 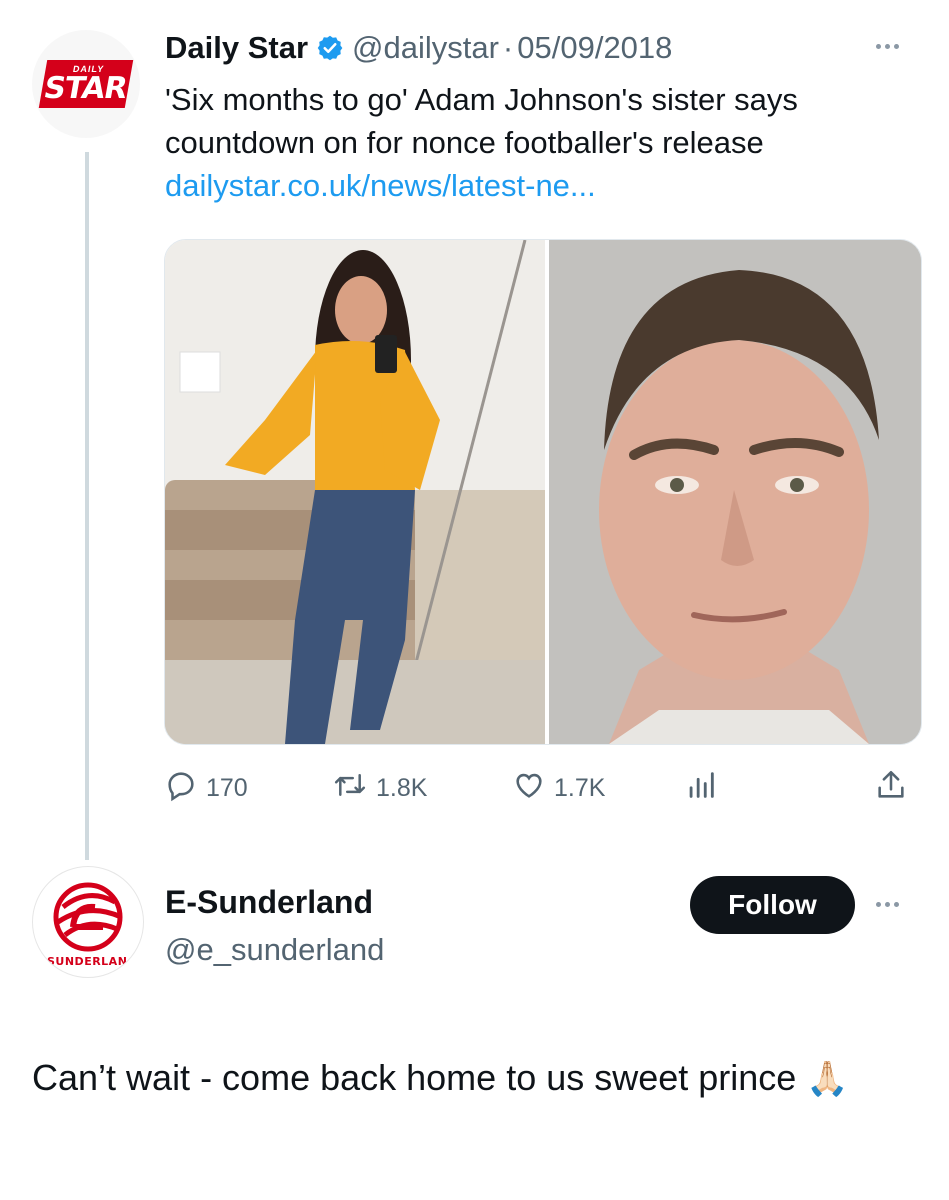 I want to click on share-icon, so click(x=891, y=788).